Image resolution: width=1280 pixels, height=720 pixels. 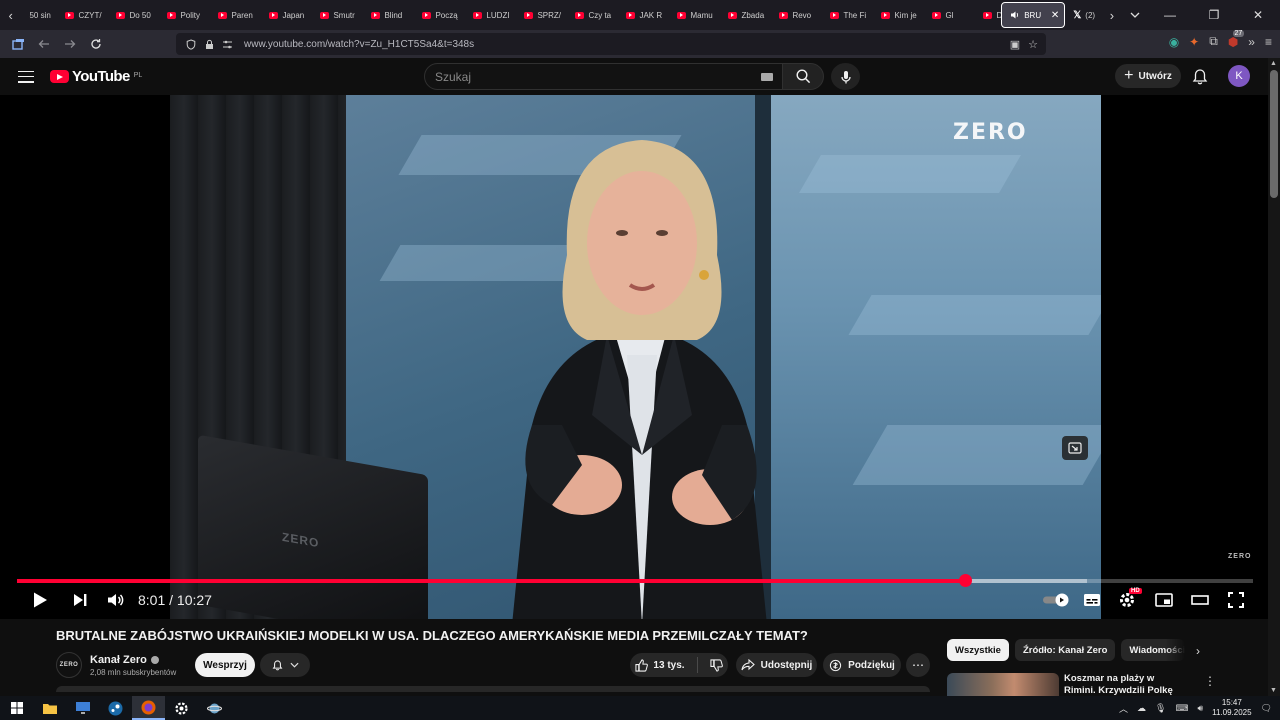 I want to click on adblock-extension-icon: ⬢ 27, so click(x=1236, y=39).